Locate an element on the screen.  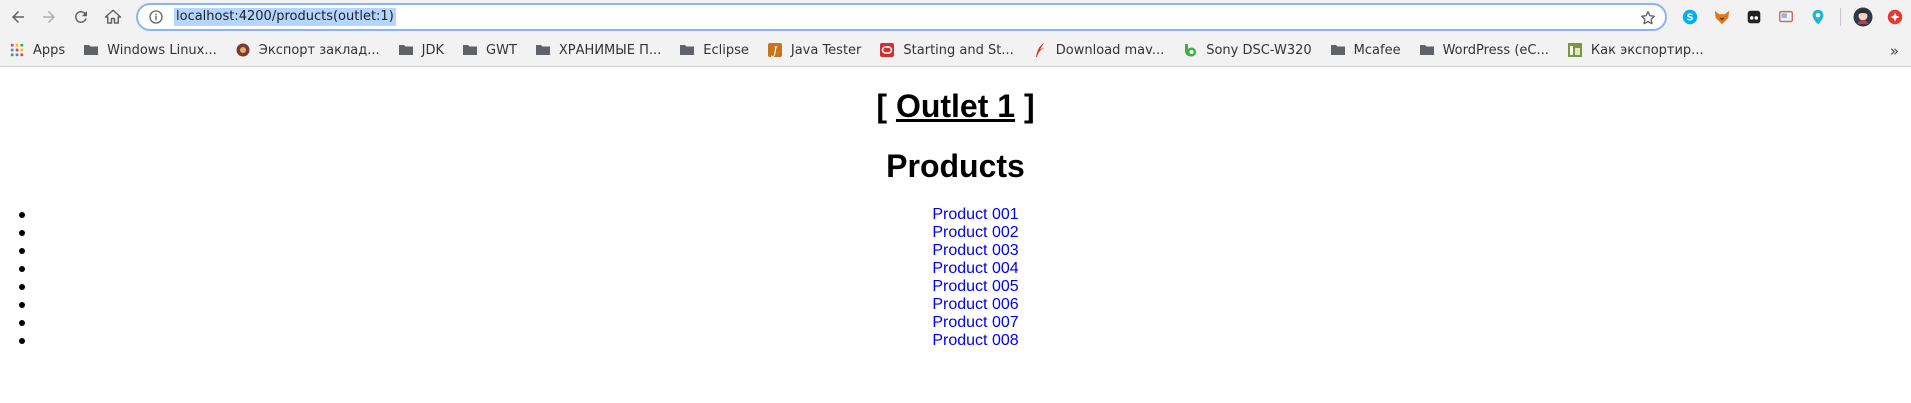
home-icon is located at coordinates (113, 16).